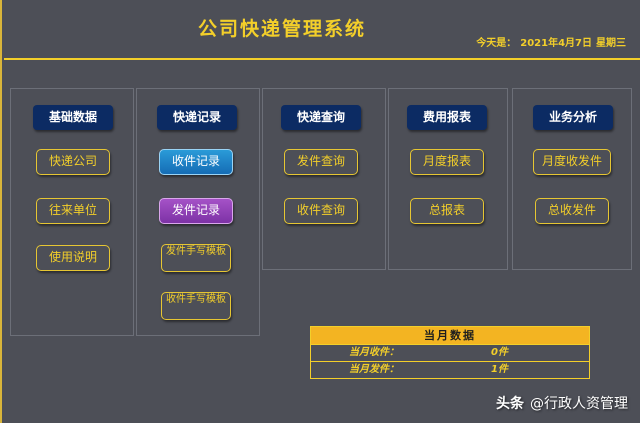  Describe the element at coordinates (611, 43) in the screenshot. I see `weekday-value: 星期三` at that location.